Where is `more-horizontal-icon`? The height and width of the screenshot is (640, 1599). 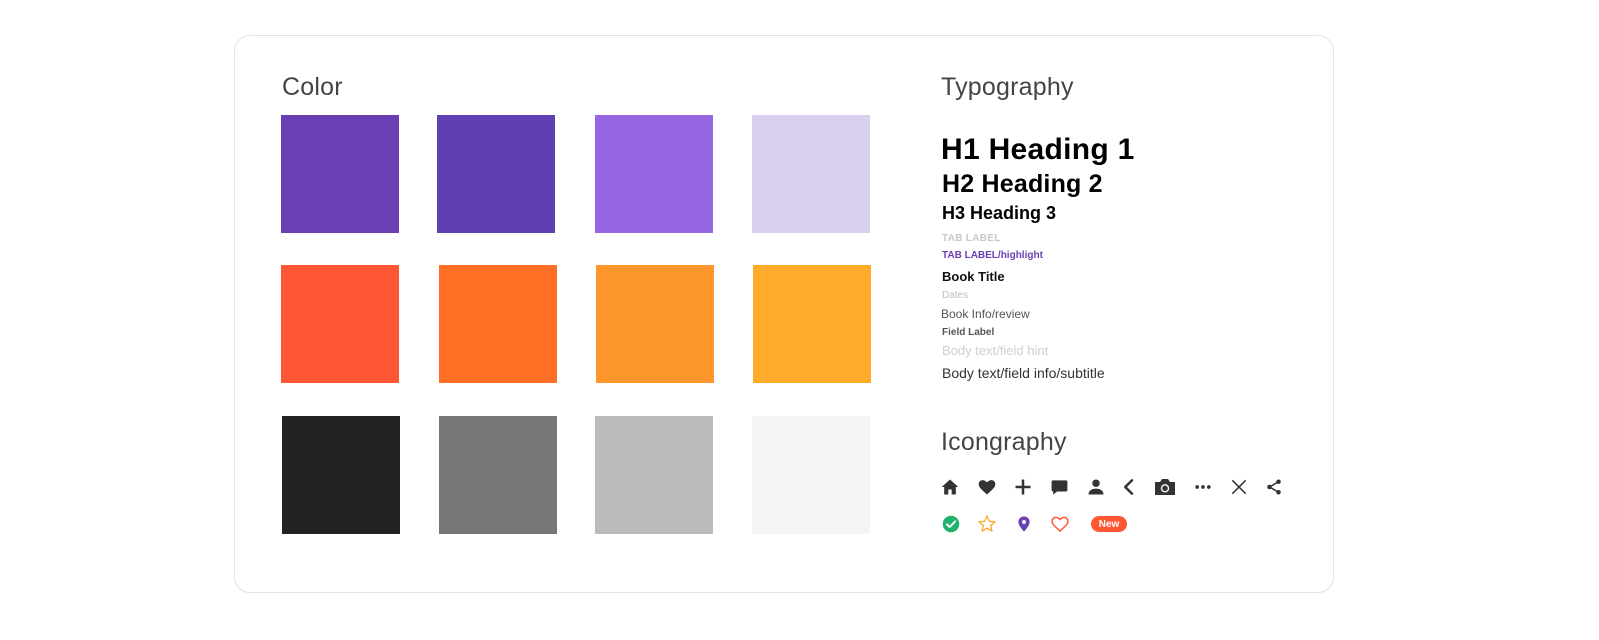 more-horizontal-icon is located at coordinates (1203, 487).